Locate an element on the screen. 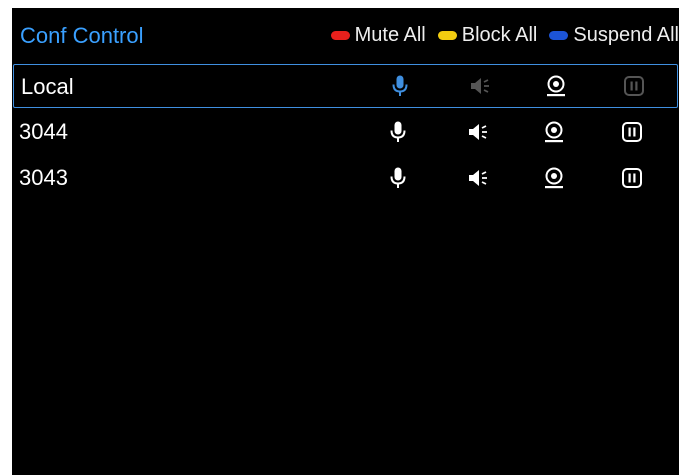 This screenshot has height=475, width=679. block-all-button: Block All is located at coordinates (487, 35).